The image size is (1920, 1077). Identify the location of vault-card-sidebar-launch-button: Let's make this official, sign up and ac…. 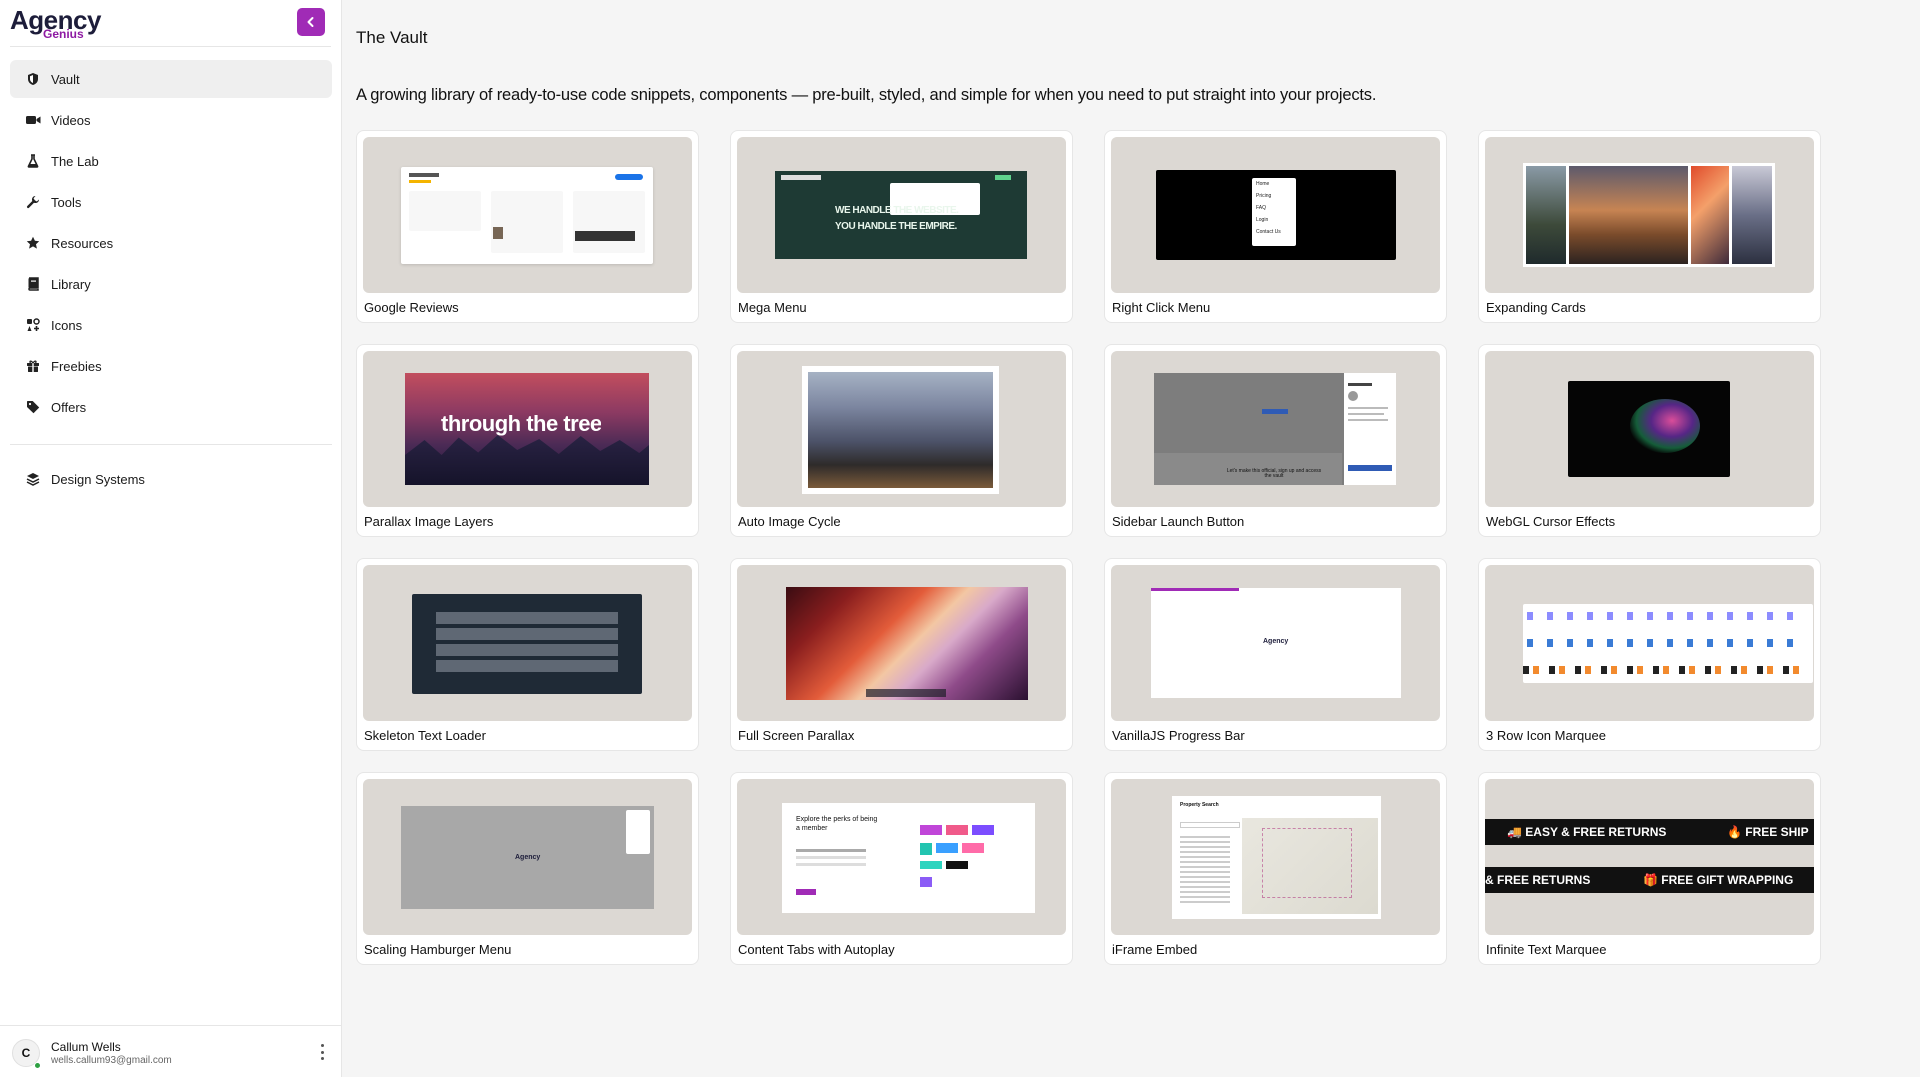
(1275, 440).